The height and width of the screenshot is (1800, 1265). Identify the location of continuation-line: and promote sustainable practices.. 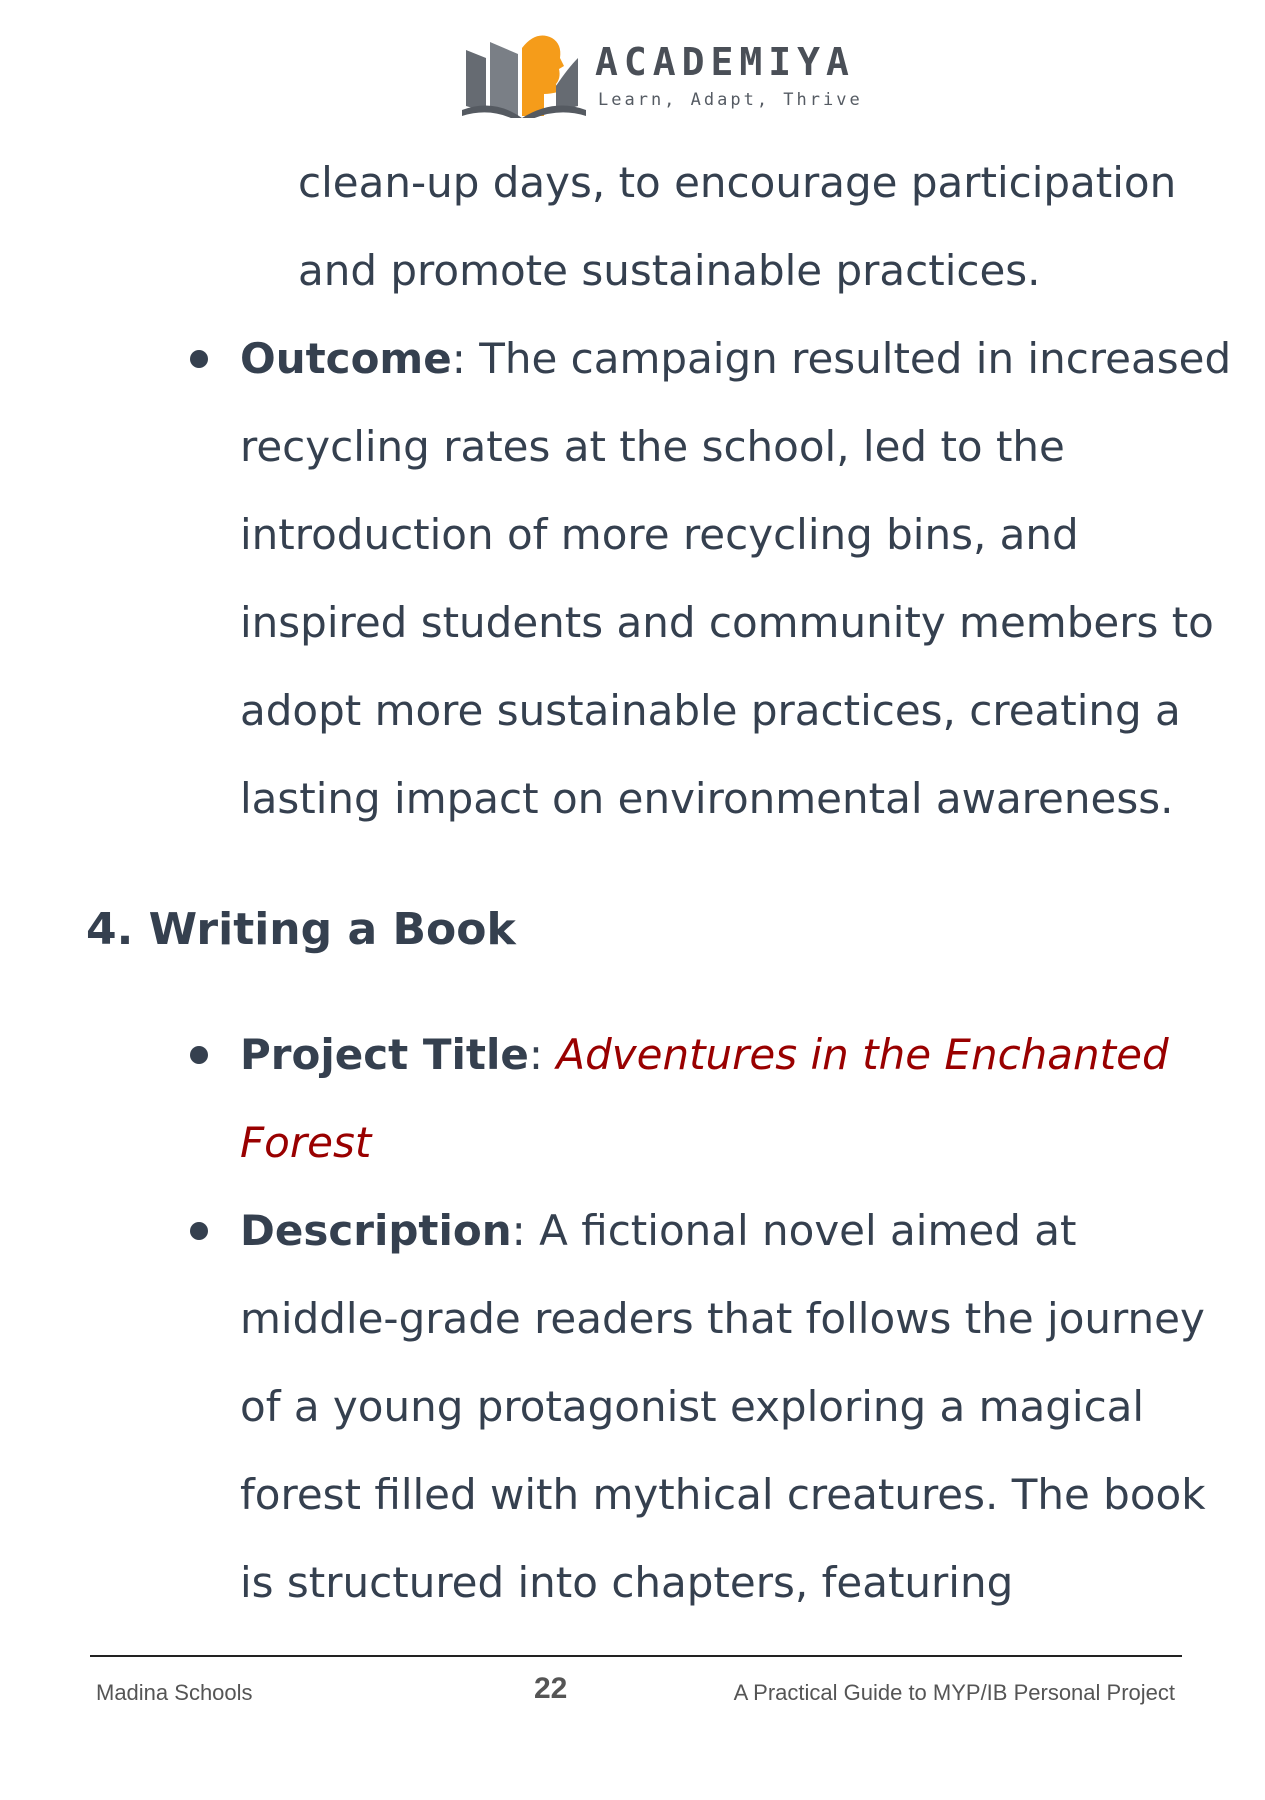
(669, 270).